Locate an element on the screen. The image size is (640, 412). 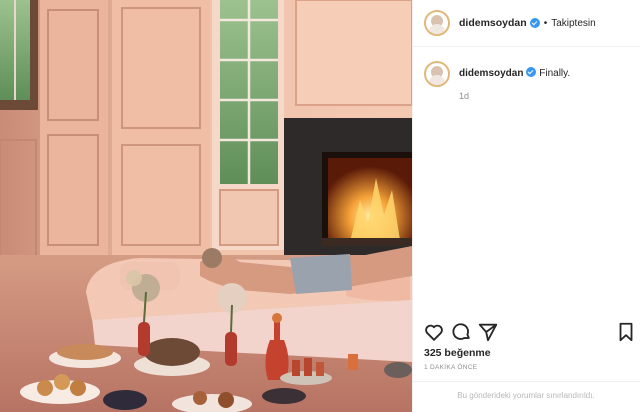
caption-row: didemsoydan Finally. 1d is located at coordinates (526, 75).